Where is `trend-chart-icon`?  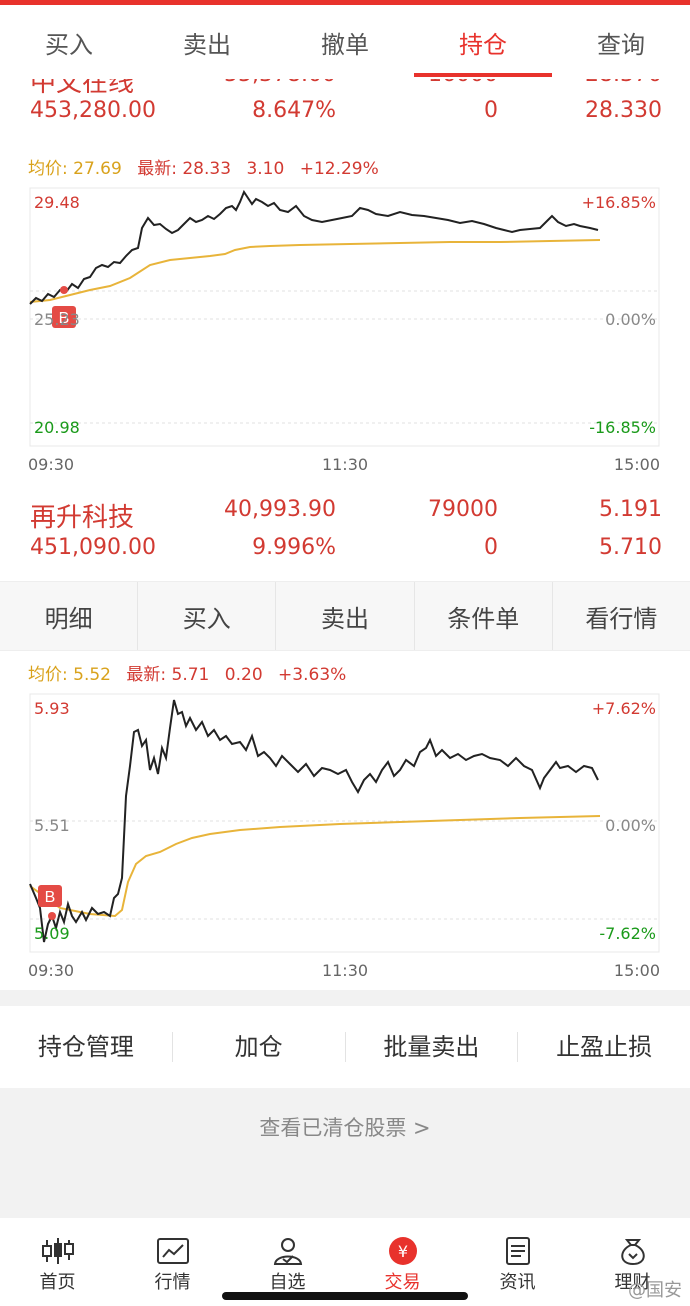 trend-chart-icon is located at coordinates (172, 1251).